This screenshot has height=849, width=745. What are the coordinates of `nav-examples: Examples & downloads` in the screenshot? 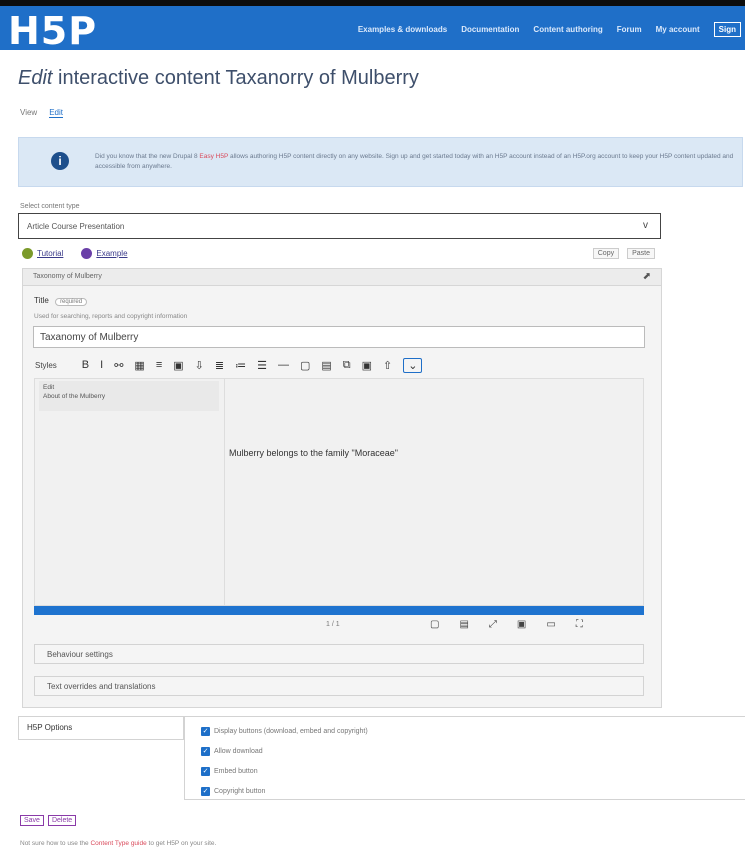 It's located at (402, 29).